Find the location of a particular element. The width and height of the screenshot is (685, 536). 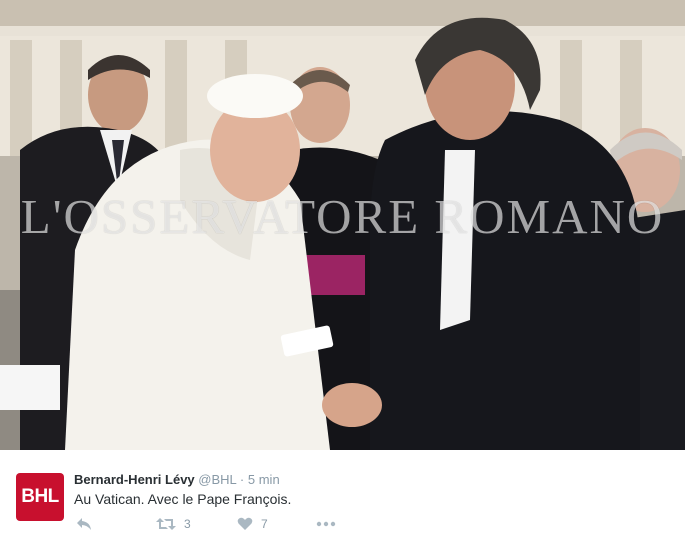

photo-watermark: L'OSSERVATORE ROMANO is located at coordinates (342, 216).